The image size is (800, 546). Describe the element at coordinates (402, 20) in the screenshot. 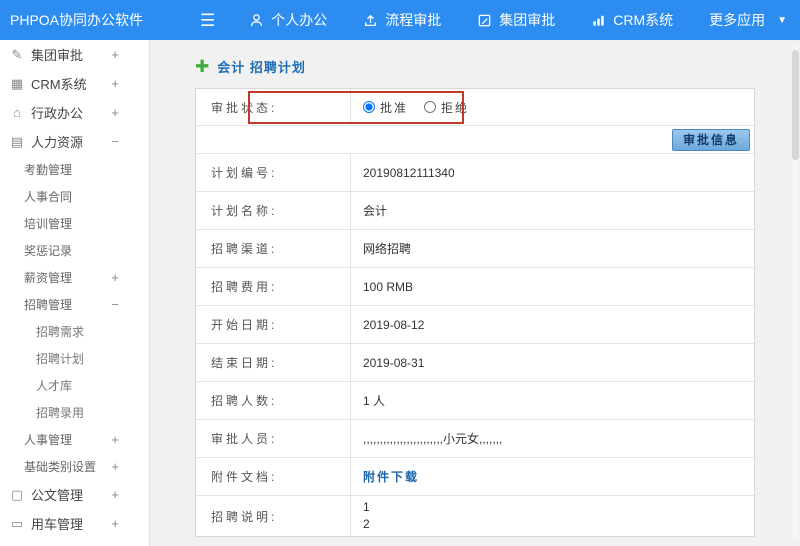

I see `nav-workflow-approval: 流程审批` at that location.